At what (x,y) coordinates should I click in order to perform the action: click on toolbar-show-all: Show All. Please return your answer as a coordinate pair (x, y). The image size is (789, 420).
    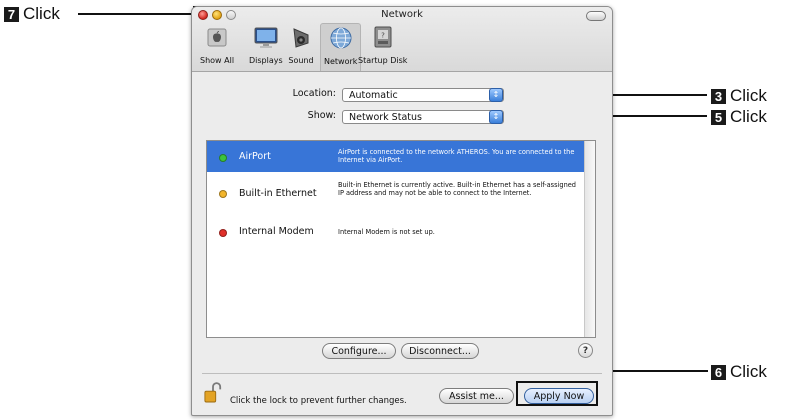
    Looking at the image, I should click on (217, 45).